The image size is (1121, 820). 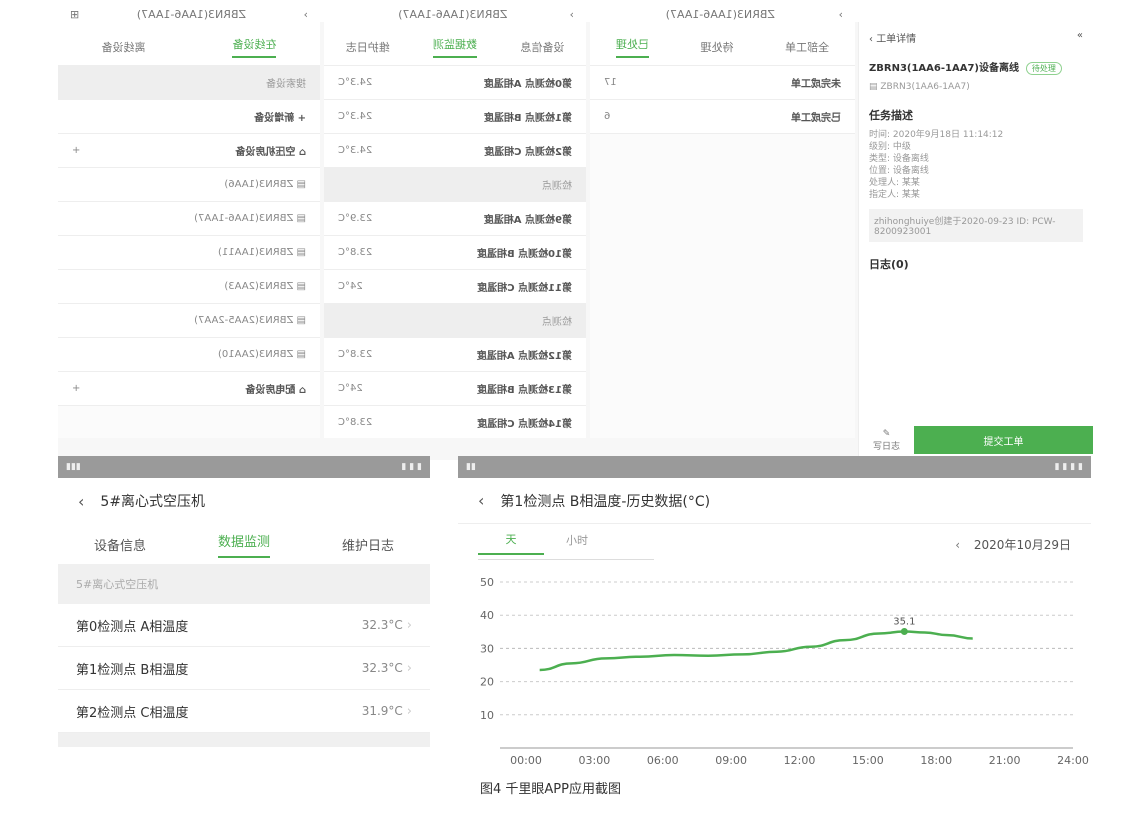 What do you see at coordinates (663, 760) in the screenshot?
I see `x-tick-label: 06:00` at bounding box center [663, 760].